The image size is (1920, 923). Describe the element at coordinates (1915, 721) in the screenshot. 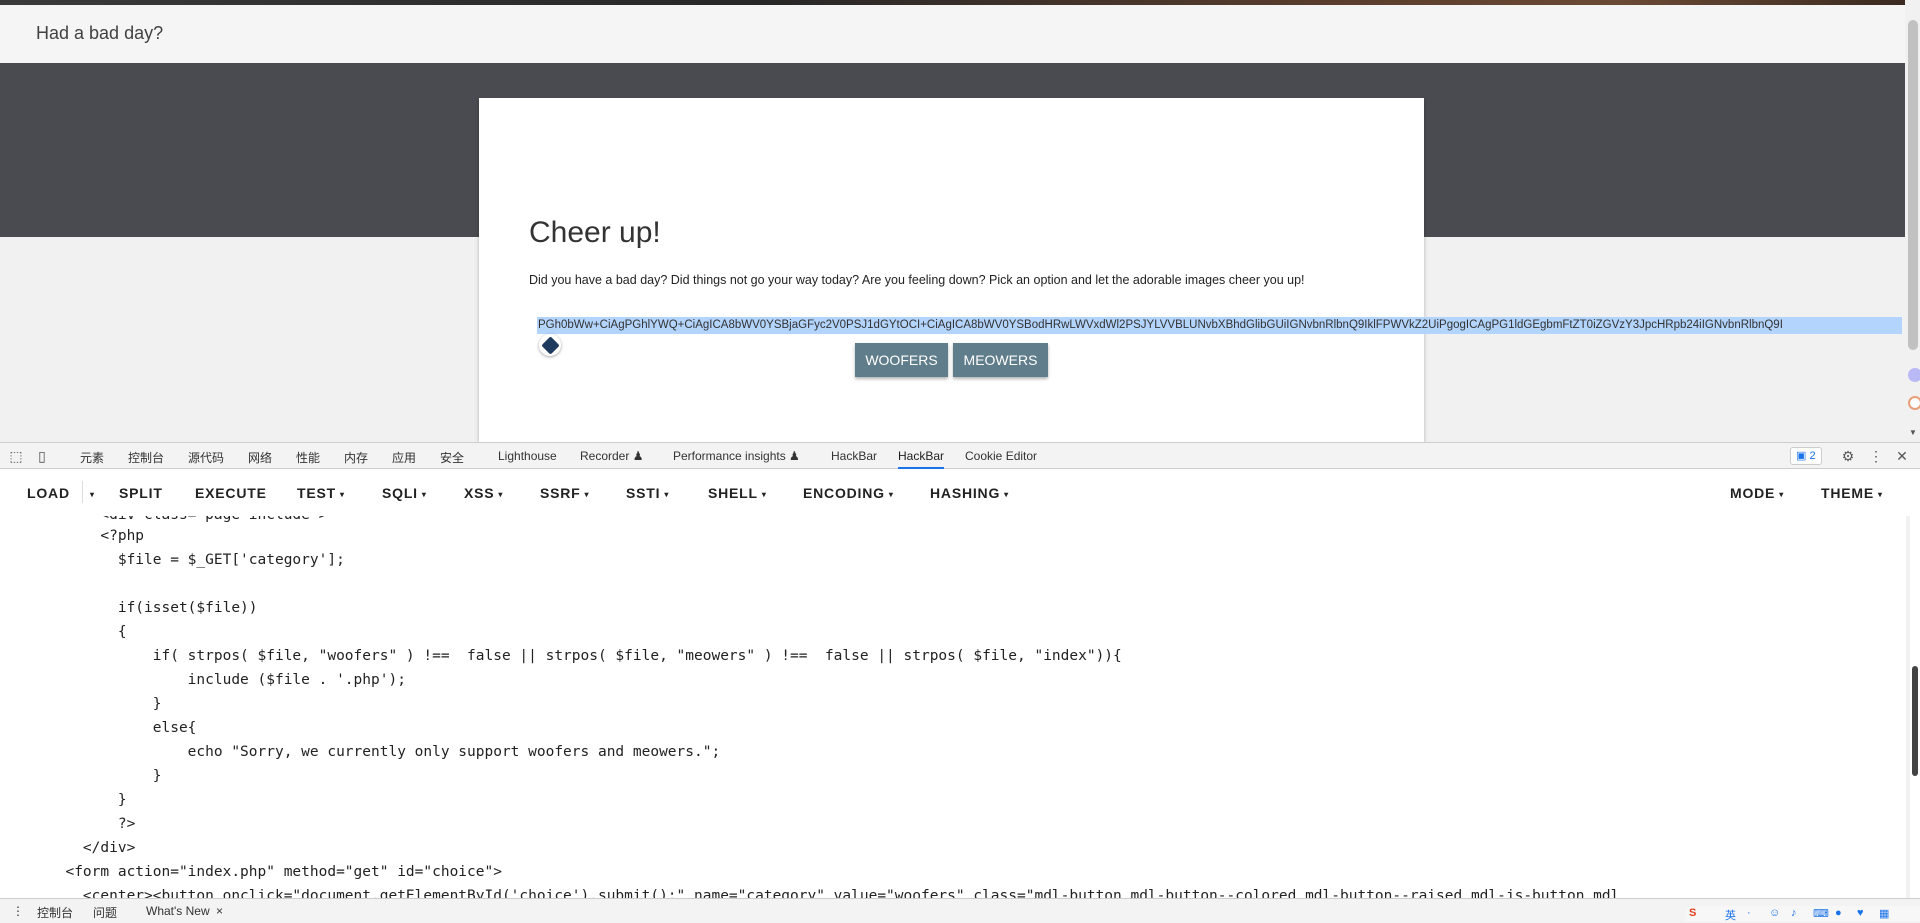

I see `code-scrollbar-thumb` at that location.